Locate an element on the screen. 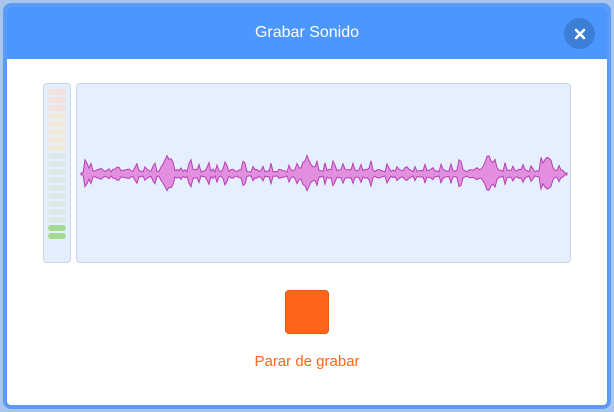 The image size is (614, 412). close-icon is located at coordinates (579, 33).